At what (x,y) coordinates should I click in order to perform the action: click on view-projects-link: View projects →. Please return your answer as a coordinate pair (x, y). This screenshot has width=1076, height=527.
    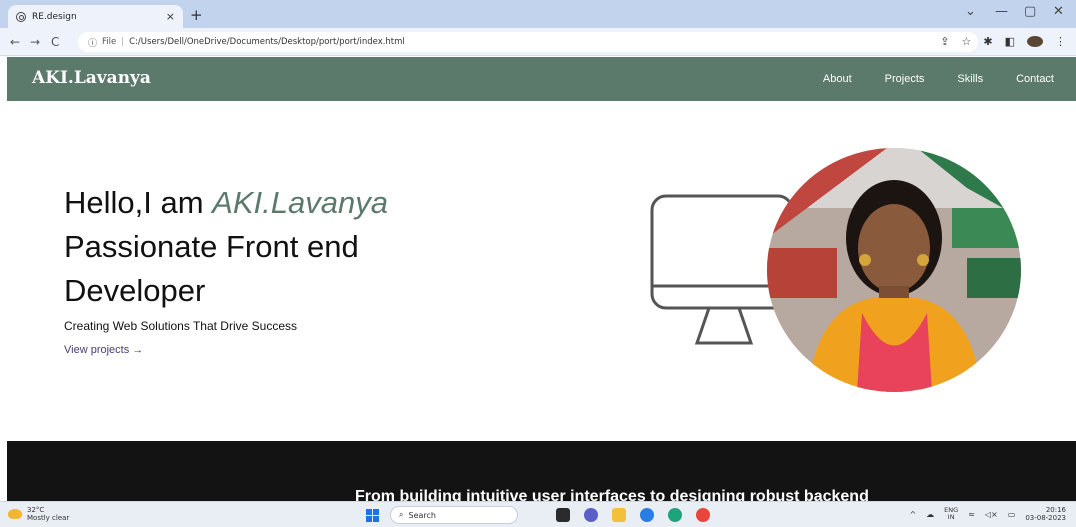
    Looking at the image, I should click on (103, 350).